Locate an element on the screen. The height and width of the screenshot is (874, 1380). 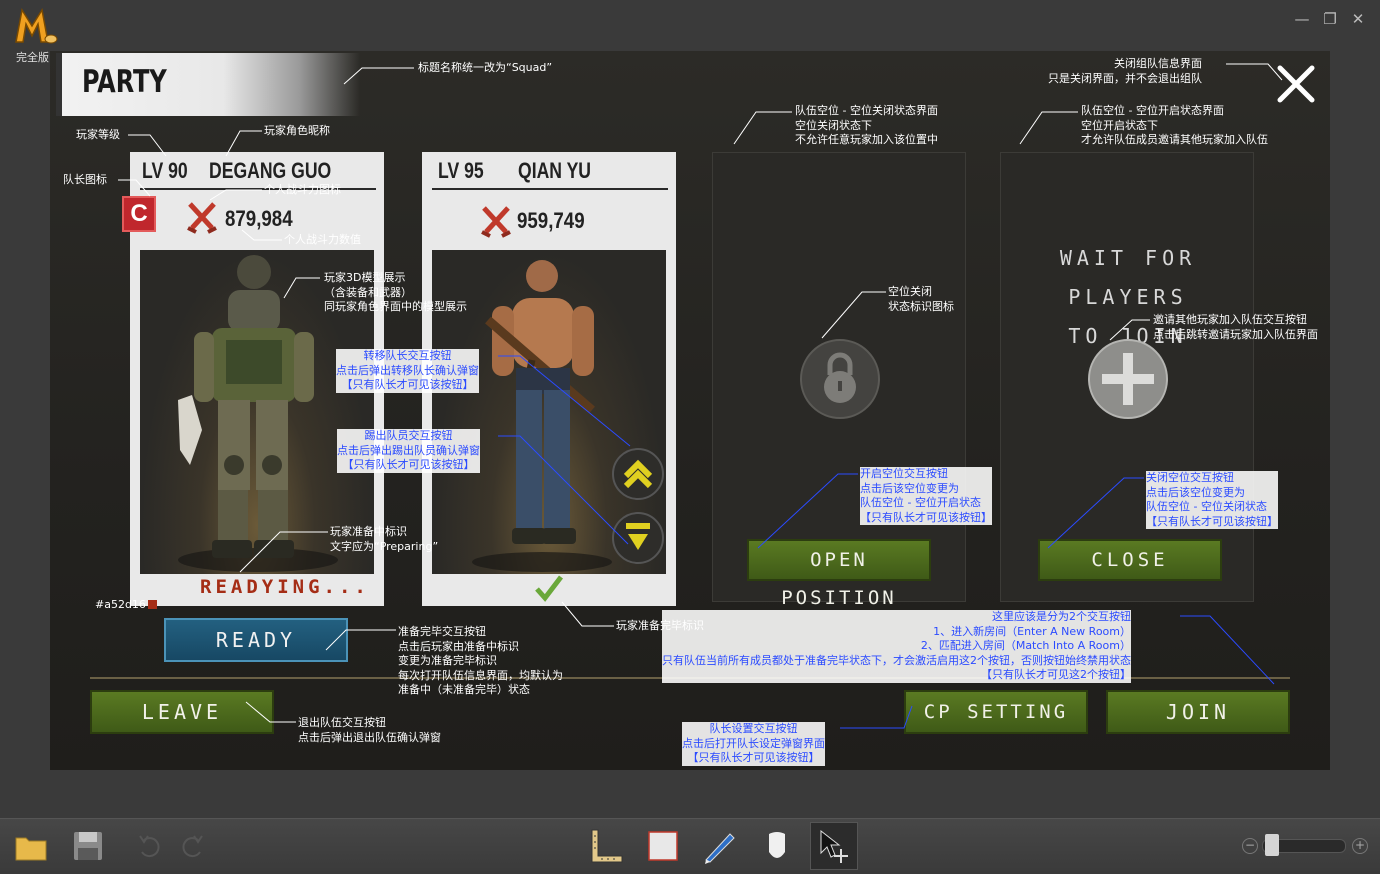
zoom-out-icon: − is located at coordinates (1250, 846).